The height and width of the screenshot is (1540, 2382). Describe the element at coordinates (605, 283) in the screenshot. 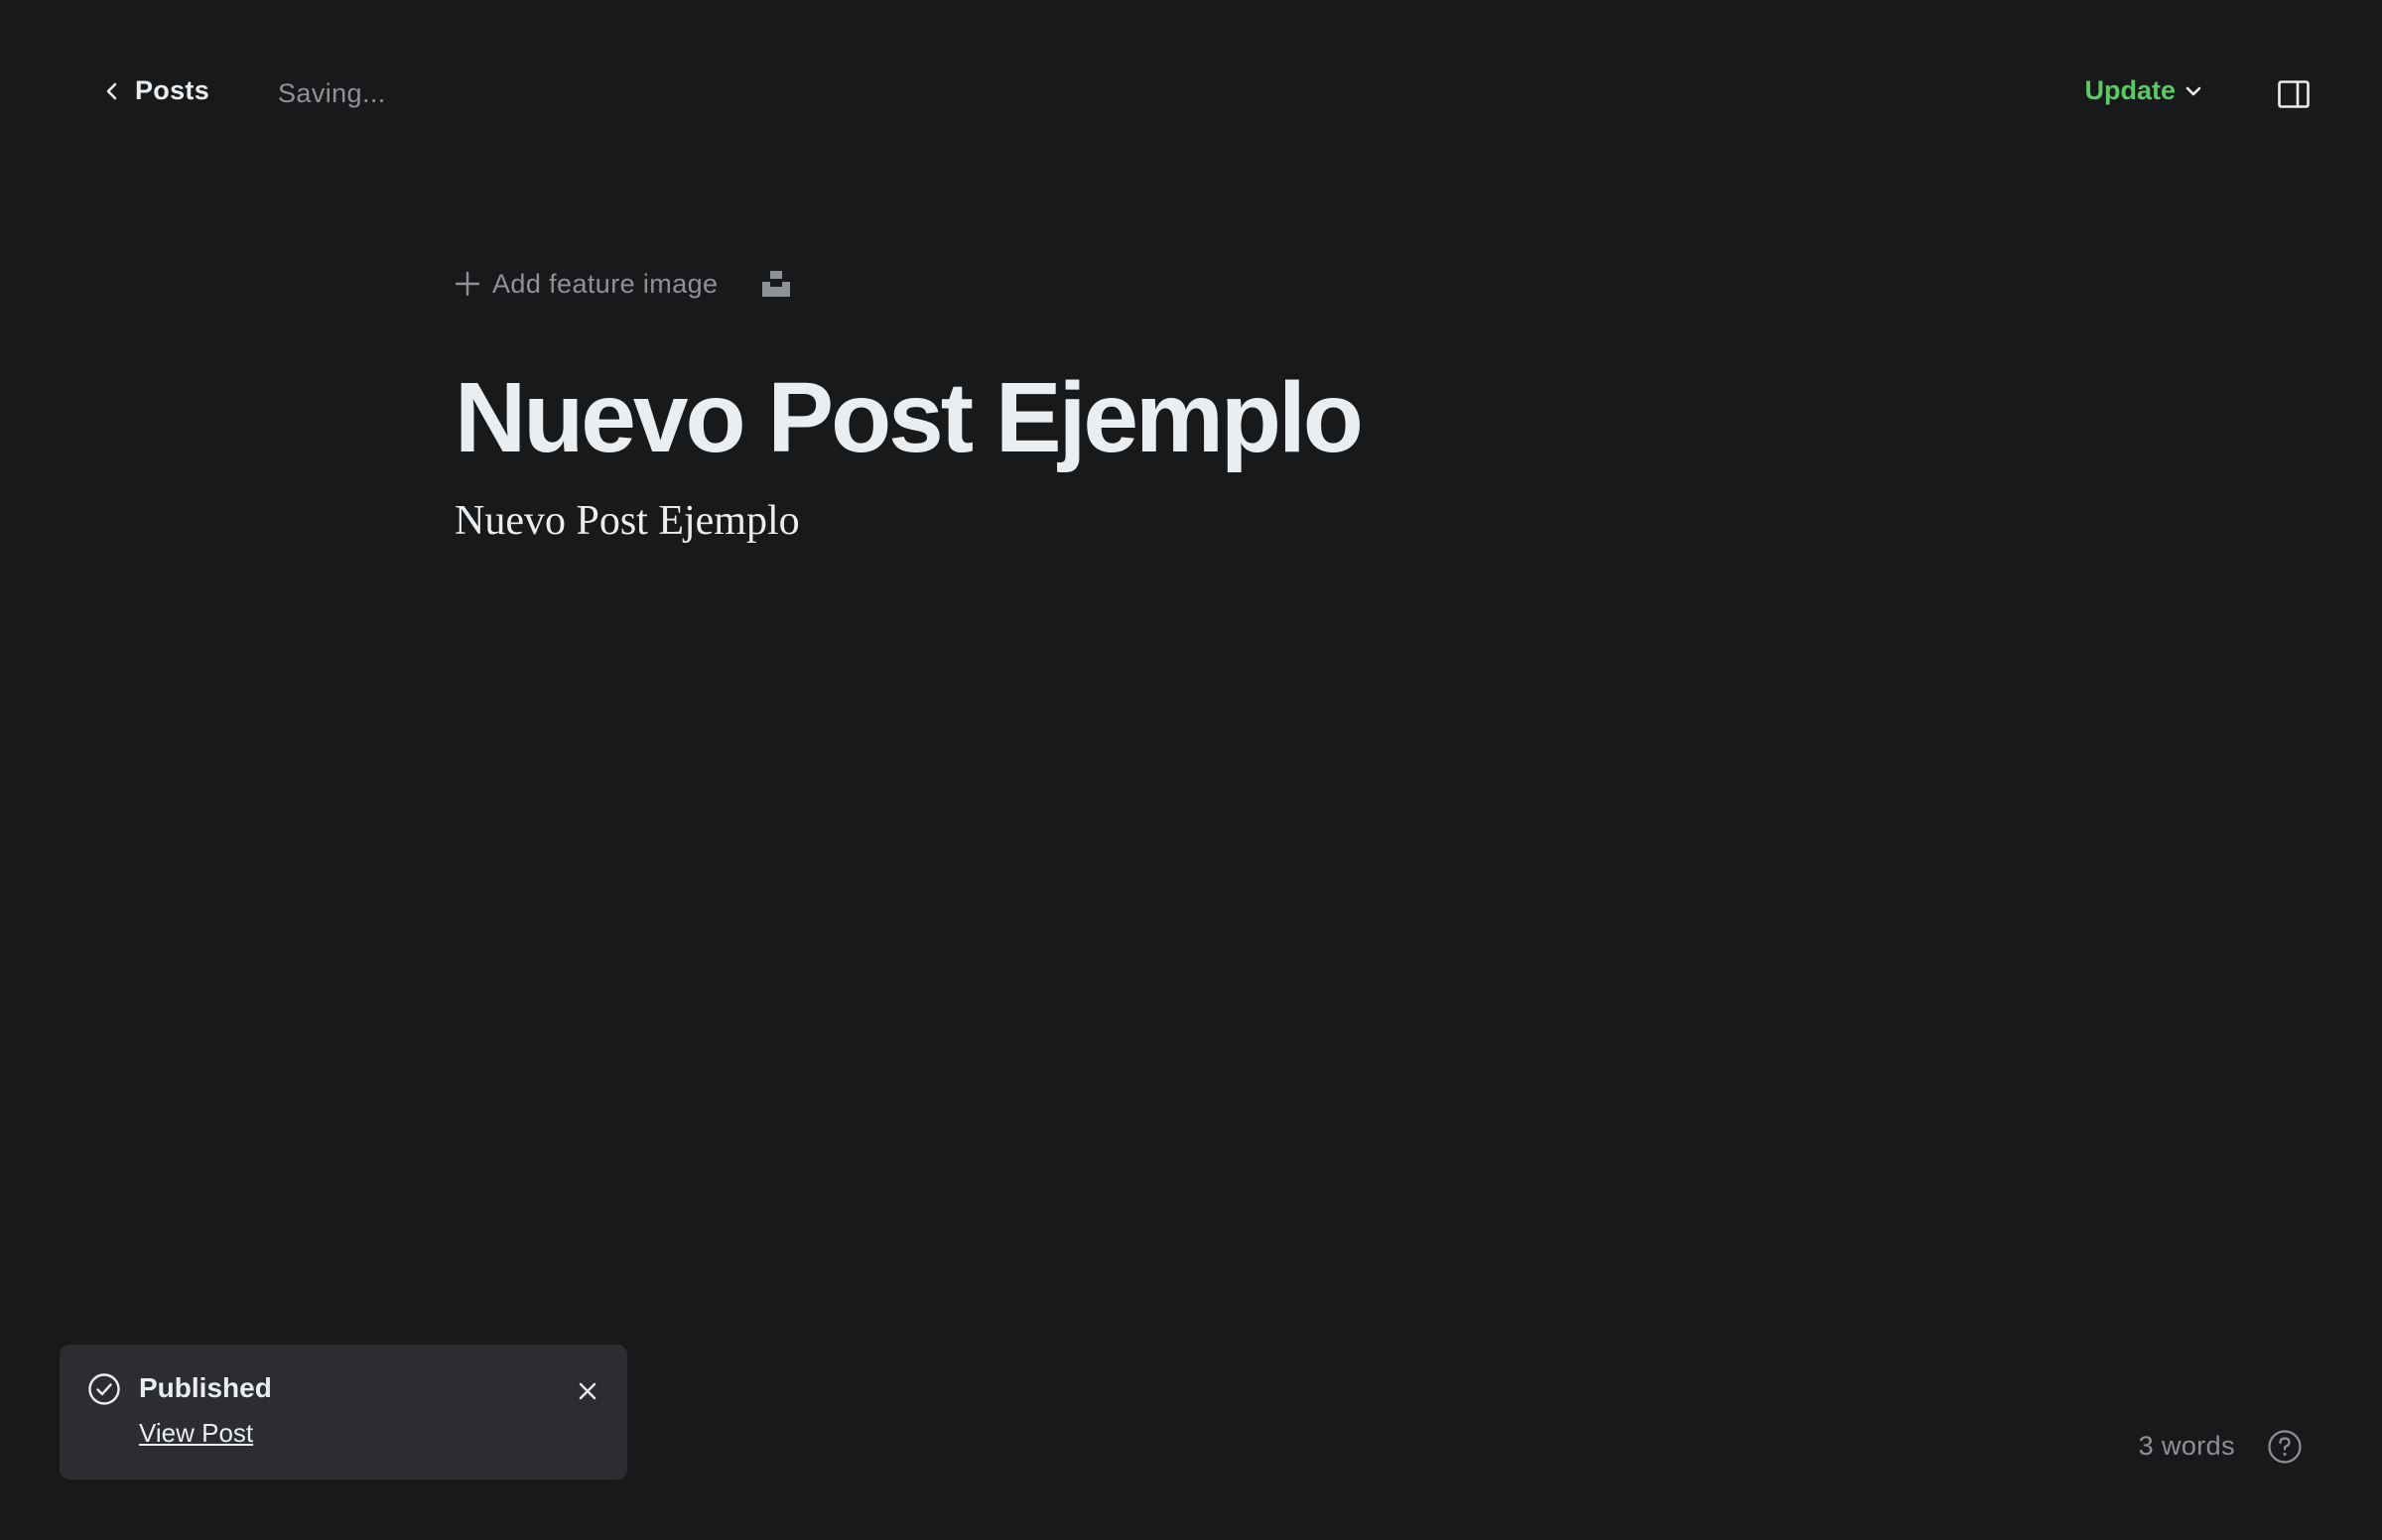

I see `add-feature-image-label: Add feature image` at that location.